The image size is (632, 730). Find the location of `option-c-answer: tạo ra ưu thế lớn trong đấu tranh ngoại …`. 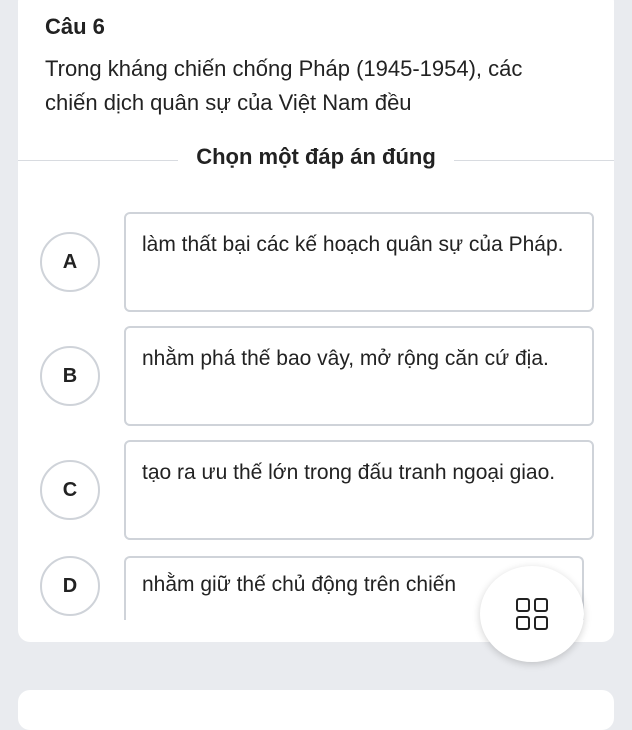

option-c-answer: tạo ra ưu thế lớn trong đấu tranh ngoại … is located at coordinates (359, 490).